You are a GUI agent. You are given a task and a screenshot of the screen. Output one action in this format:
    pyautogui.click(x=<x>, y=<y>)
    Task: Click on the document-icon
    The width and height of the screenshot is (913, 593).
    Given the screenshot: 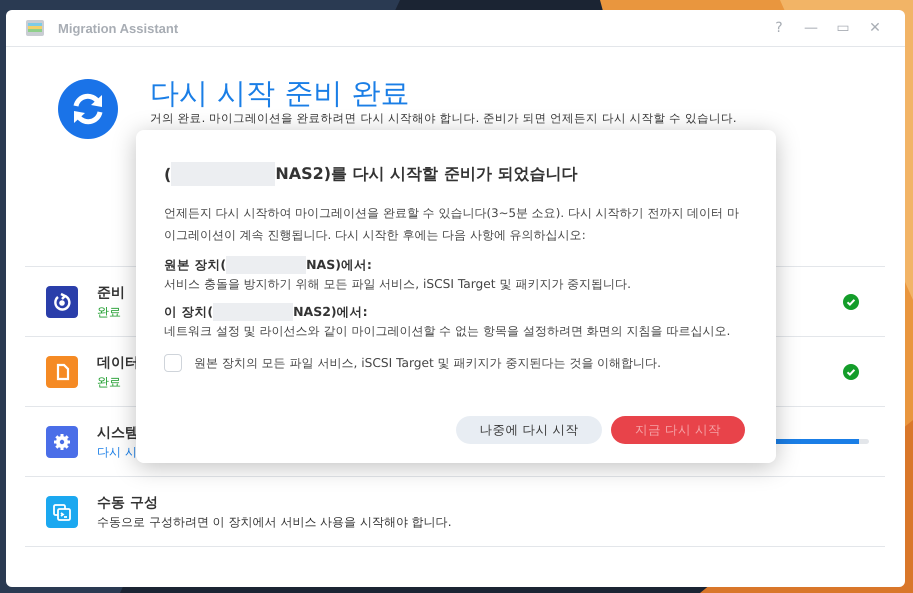 What is the action you would take?
    pyautogui.click(x=62, y=372)
    